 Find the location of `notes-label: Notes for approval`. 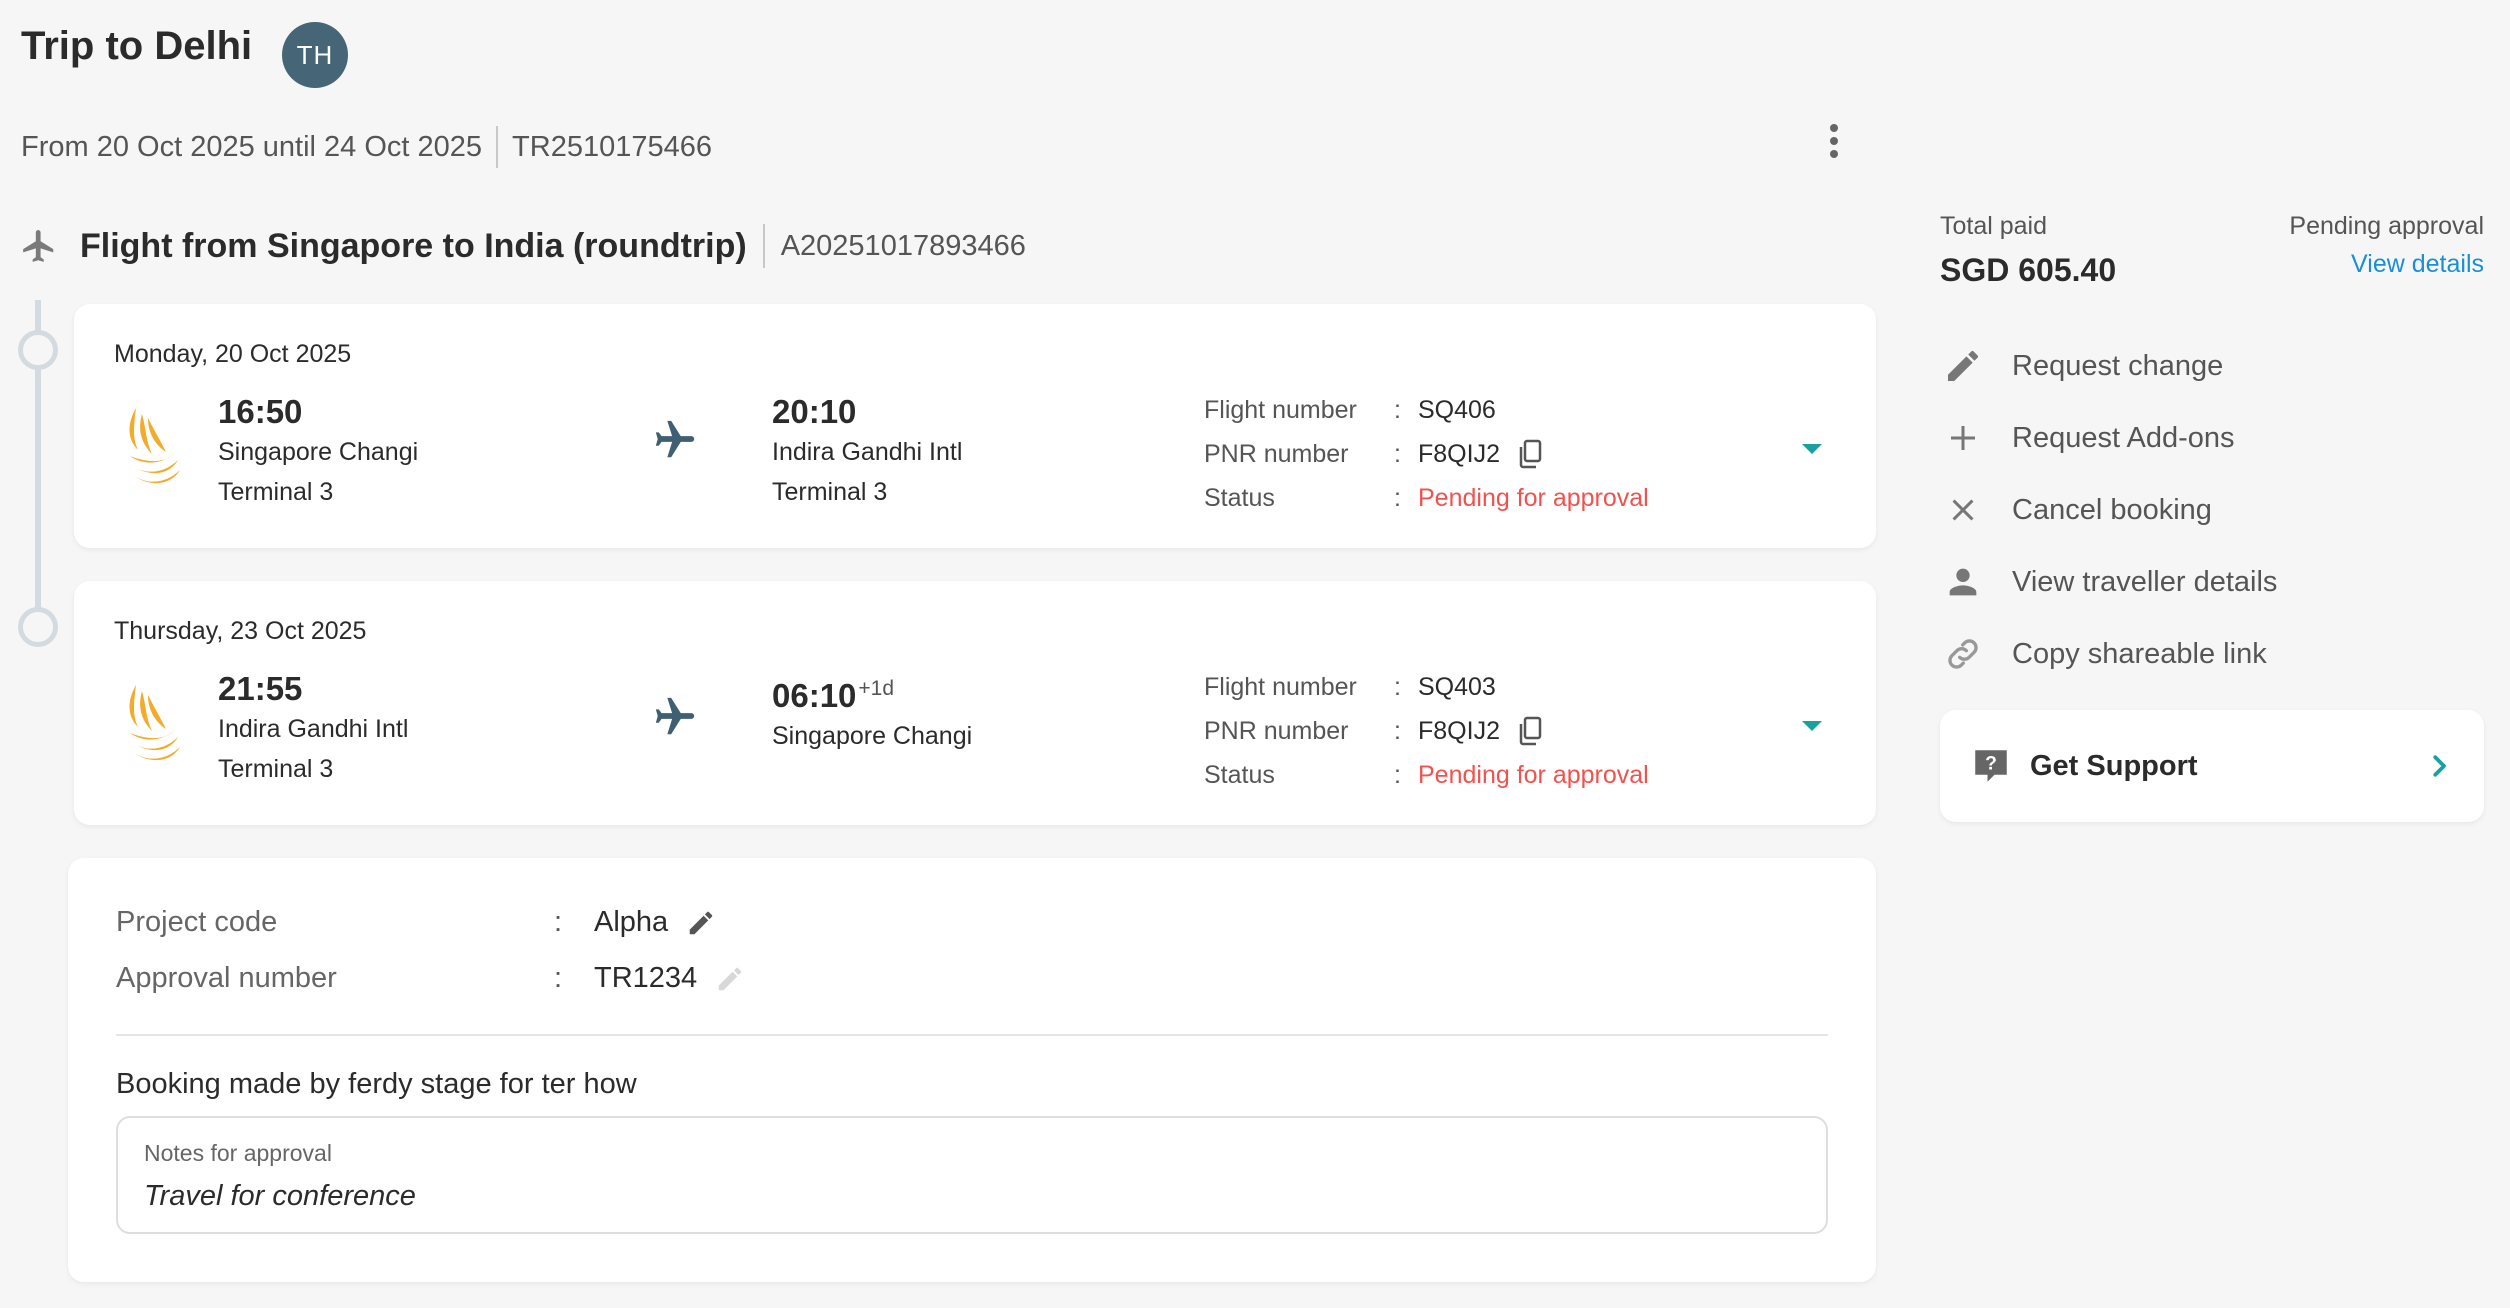

notes-label: Notes for approval is located at coordinates (238, 1153).